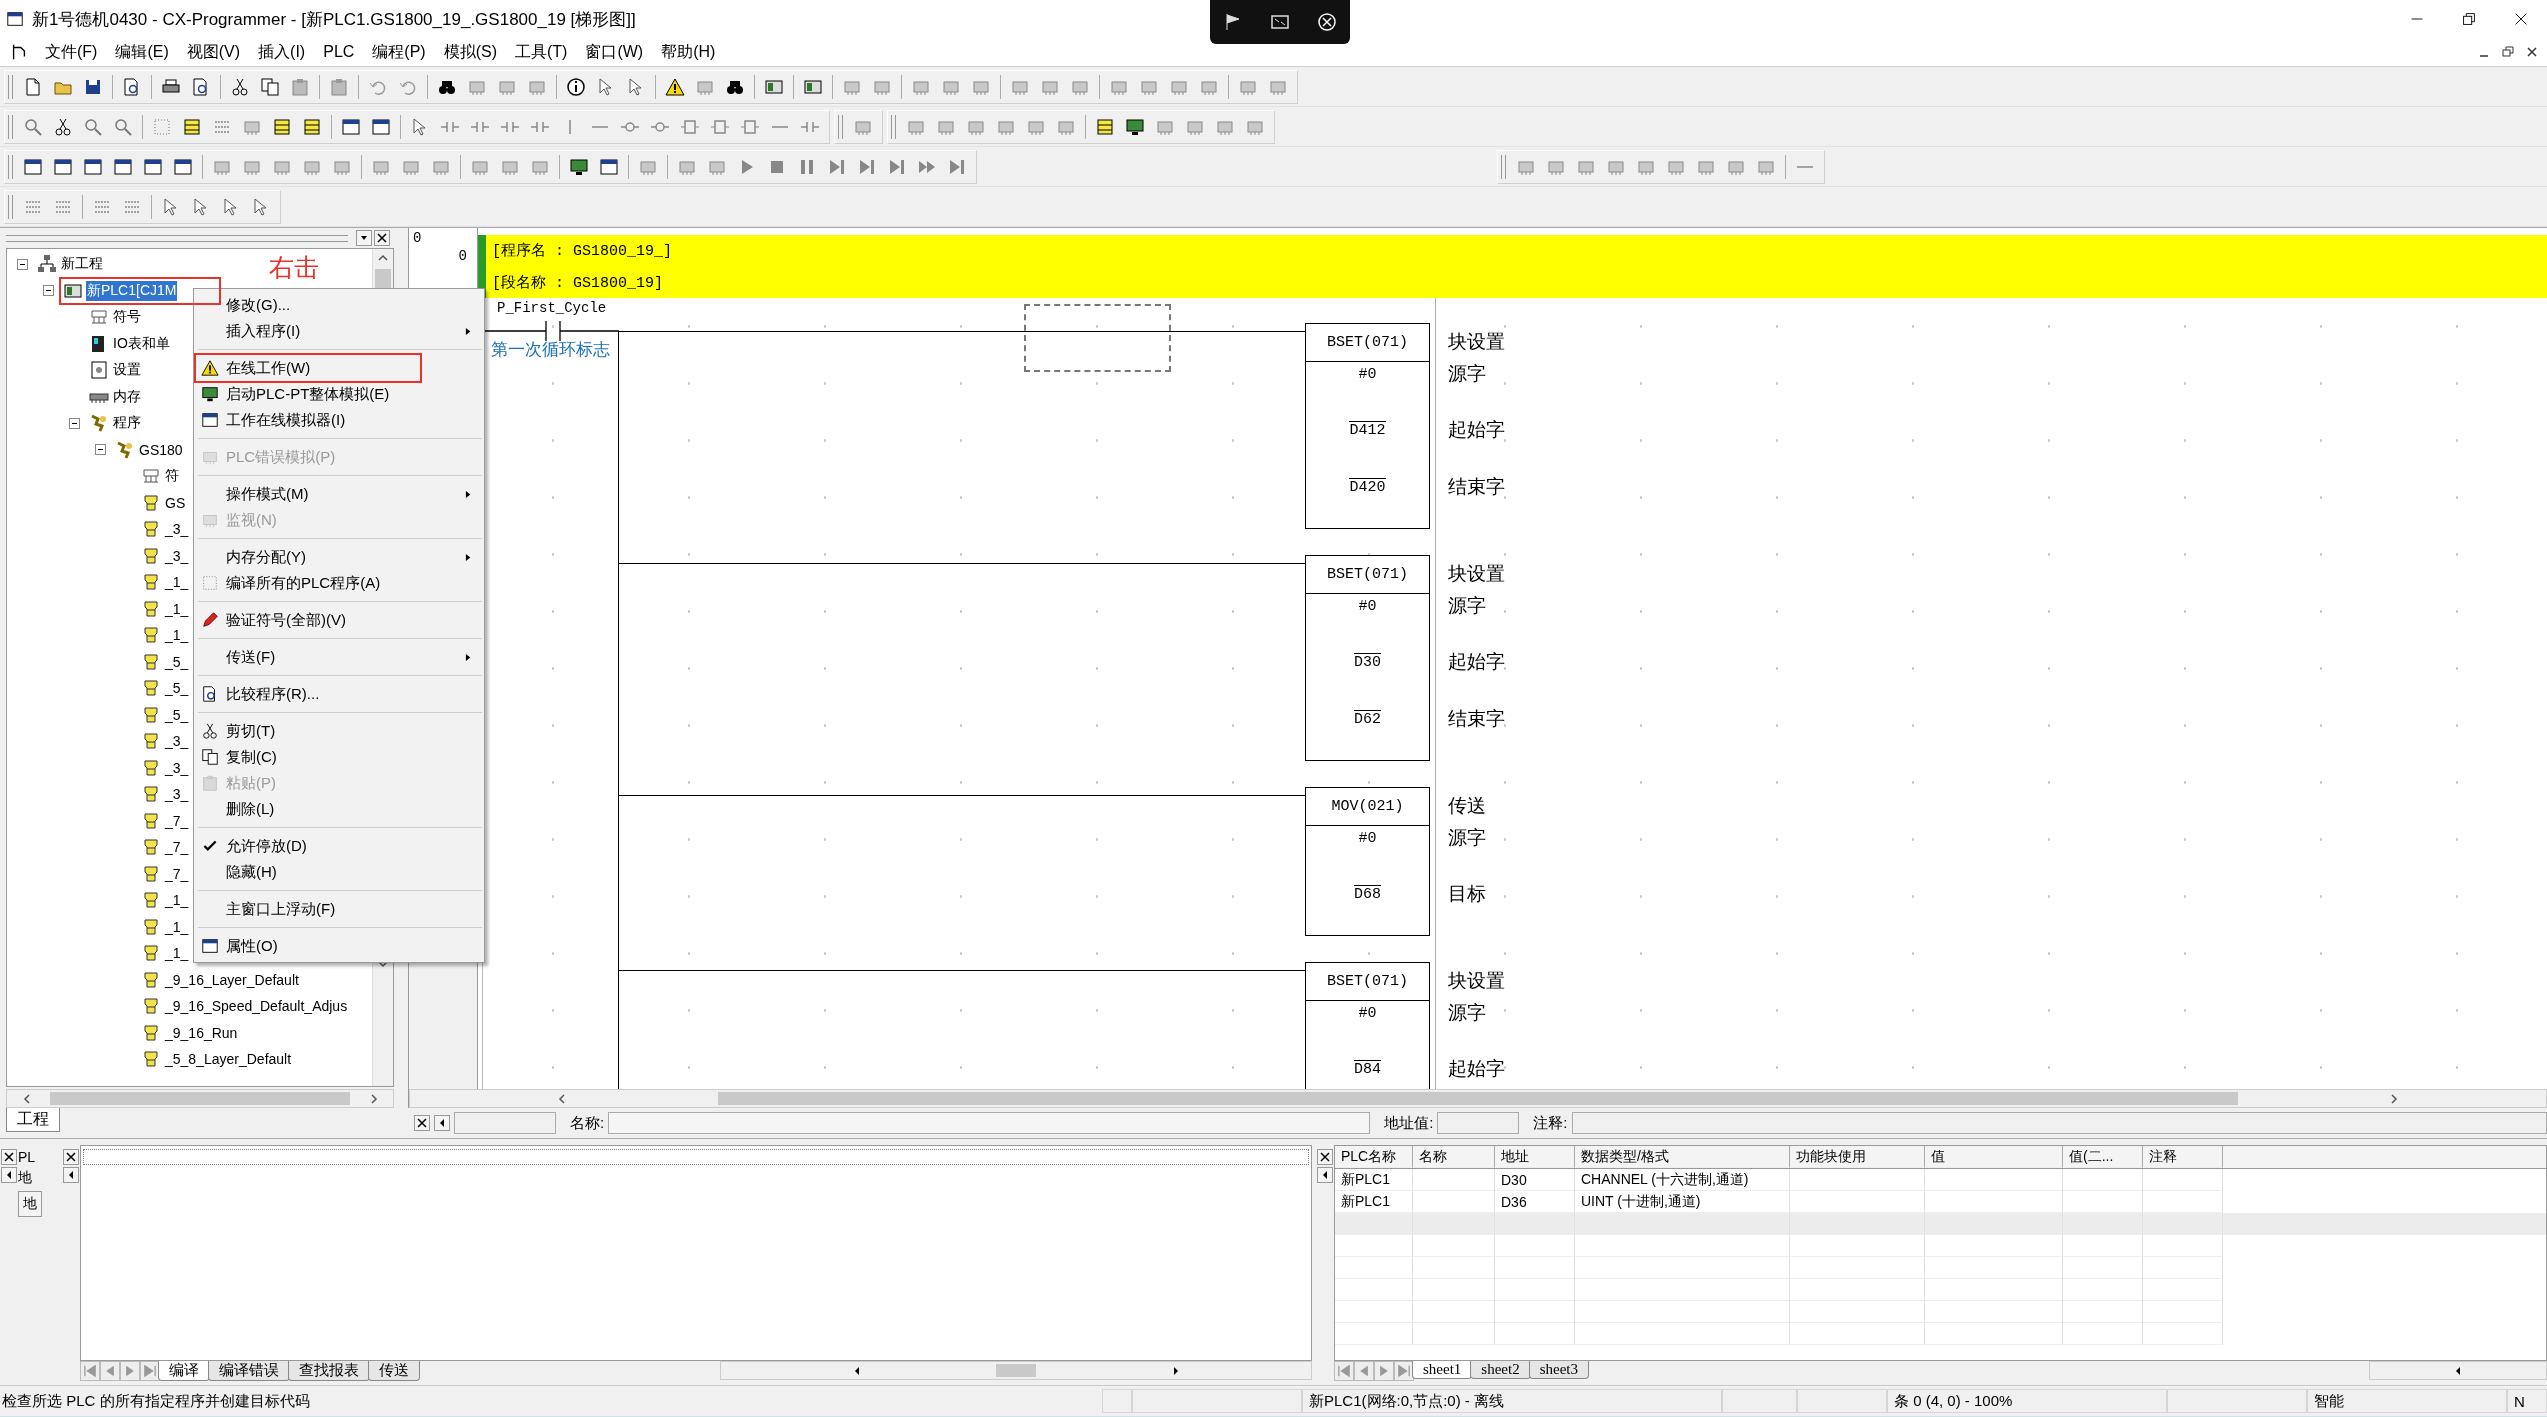 The image size is (2547, 1417). Describe the element at coordinates (127, 317) in the screenshot. I see `tree-item: 符号` at that location.